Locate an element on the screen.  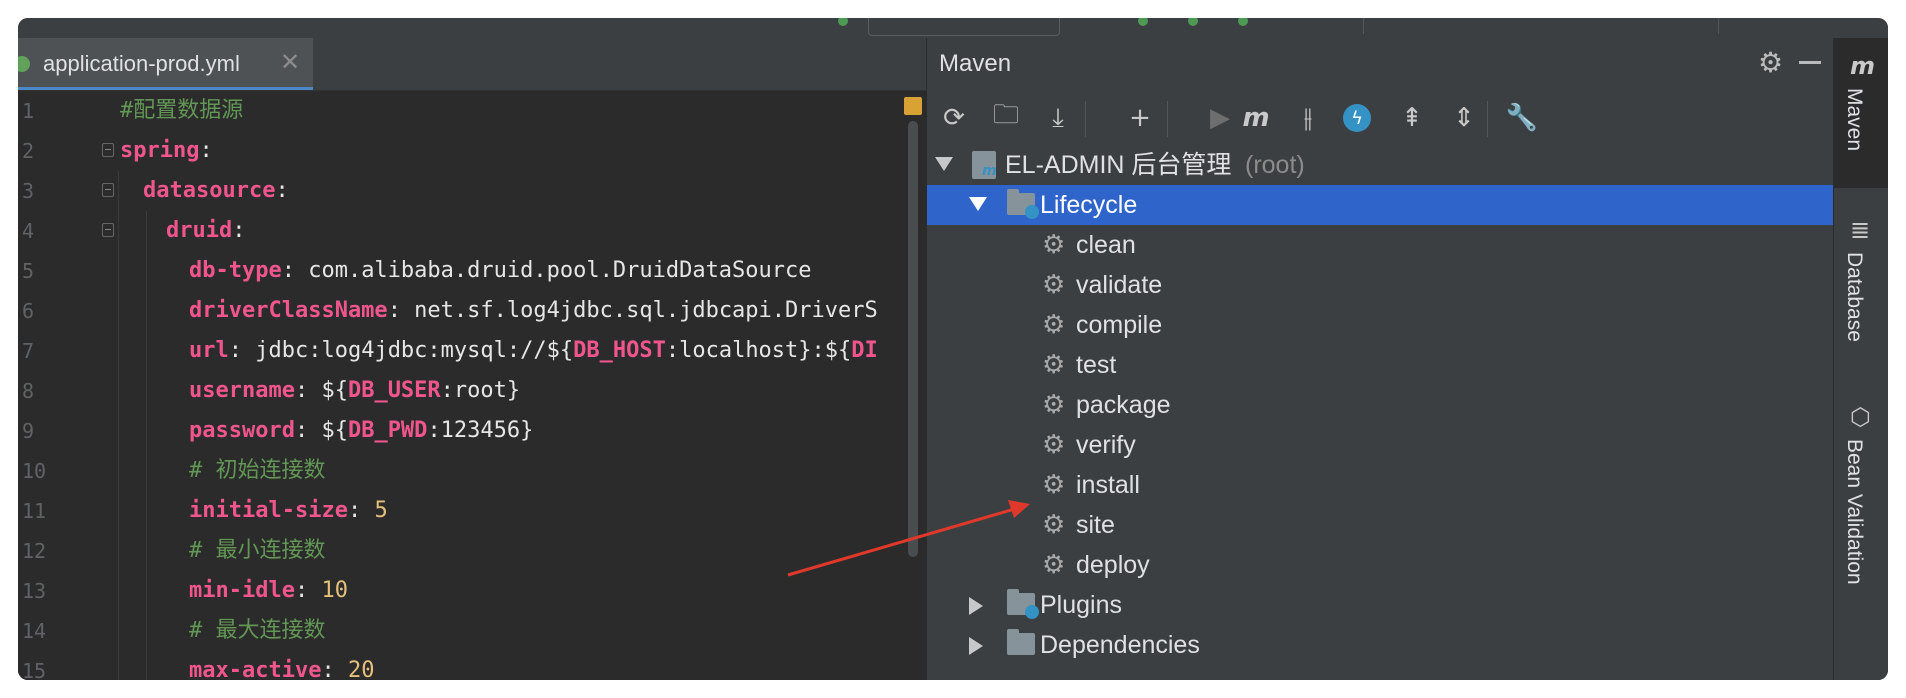
maven-panel-title: Maven is located at coordinates (975, 63).